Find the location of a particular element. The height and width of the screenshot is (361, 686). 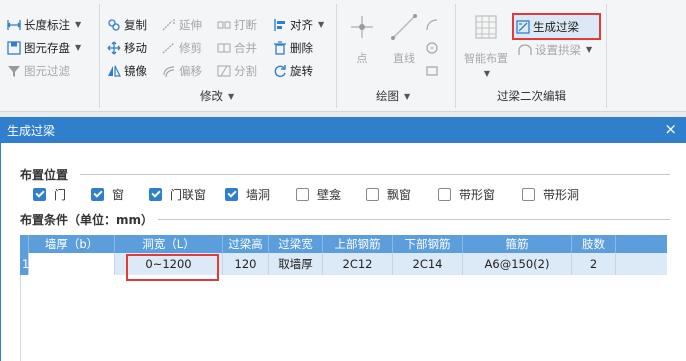

circle-button is located at coordinates (432, 48).